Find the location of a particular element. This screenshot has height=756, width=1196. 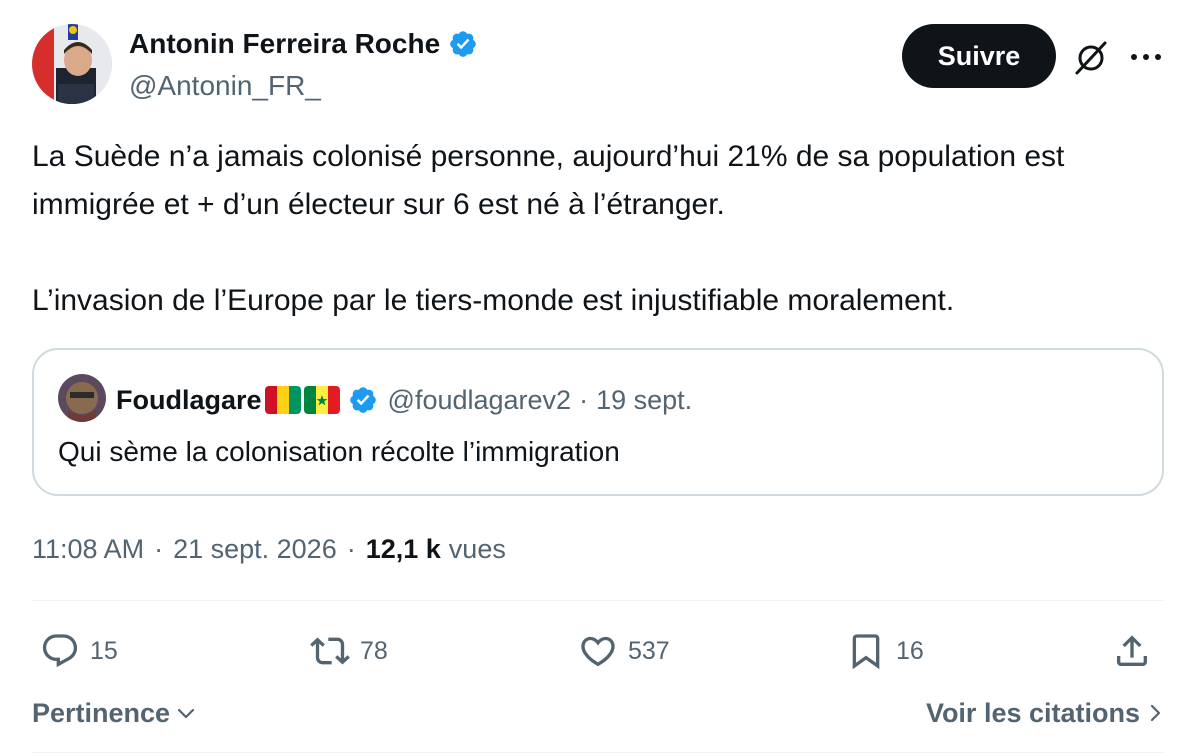

senegal-flag-icon is located at coordinates (321, 400).